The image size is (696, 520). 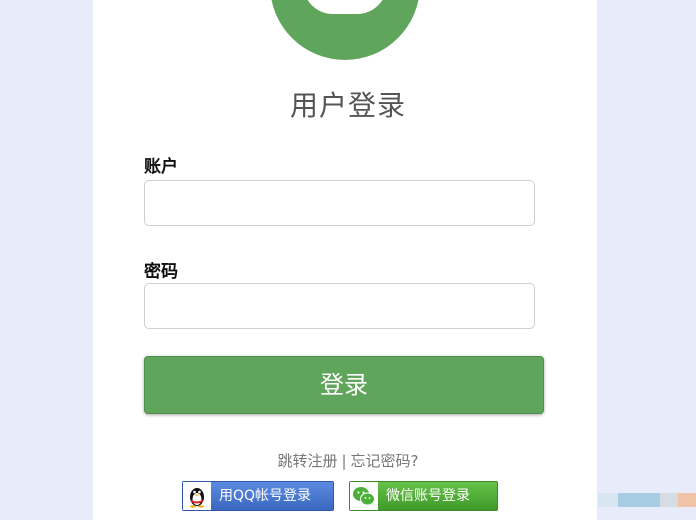 What do you see at coordinates (197, 496) in the screenshot?
I see `qq-penguin-icon` at bounding box center [197, 496].